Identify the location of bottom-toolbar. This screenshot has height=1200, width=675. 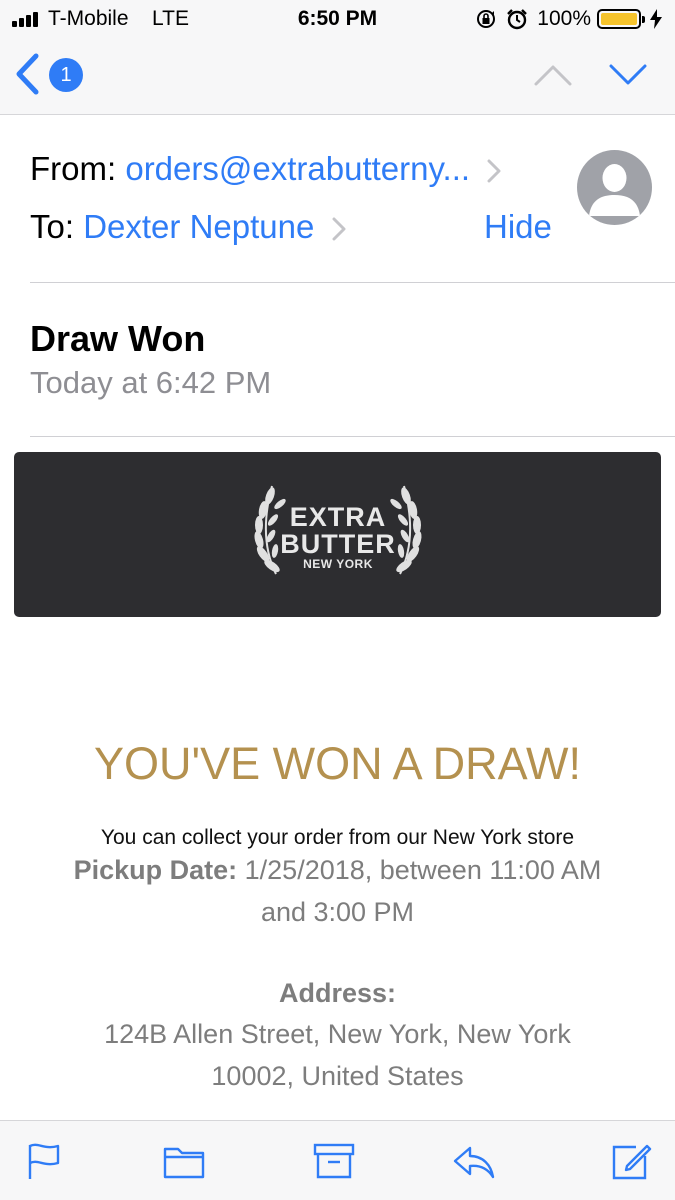
(337, 1160).